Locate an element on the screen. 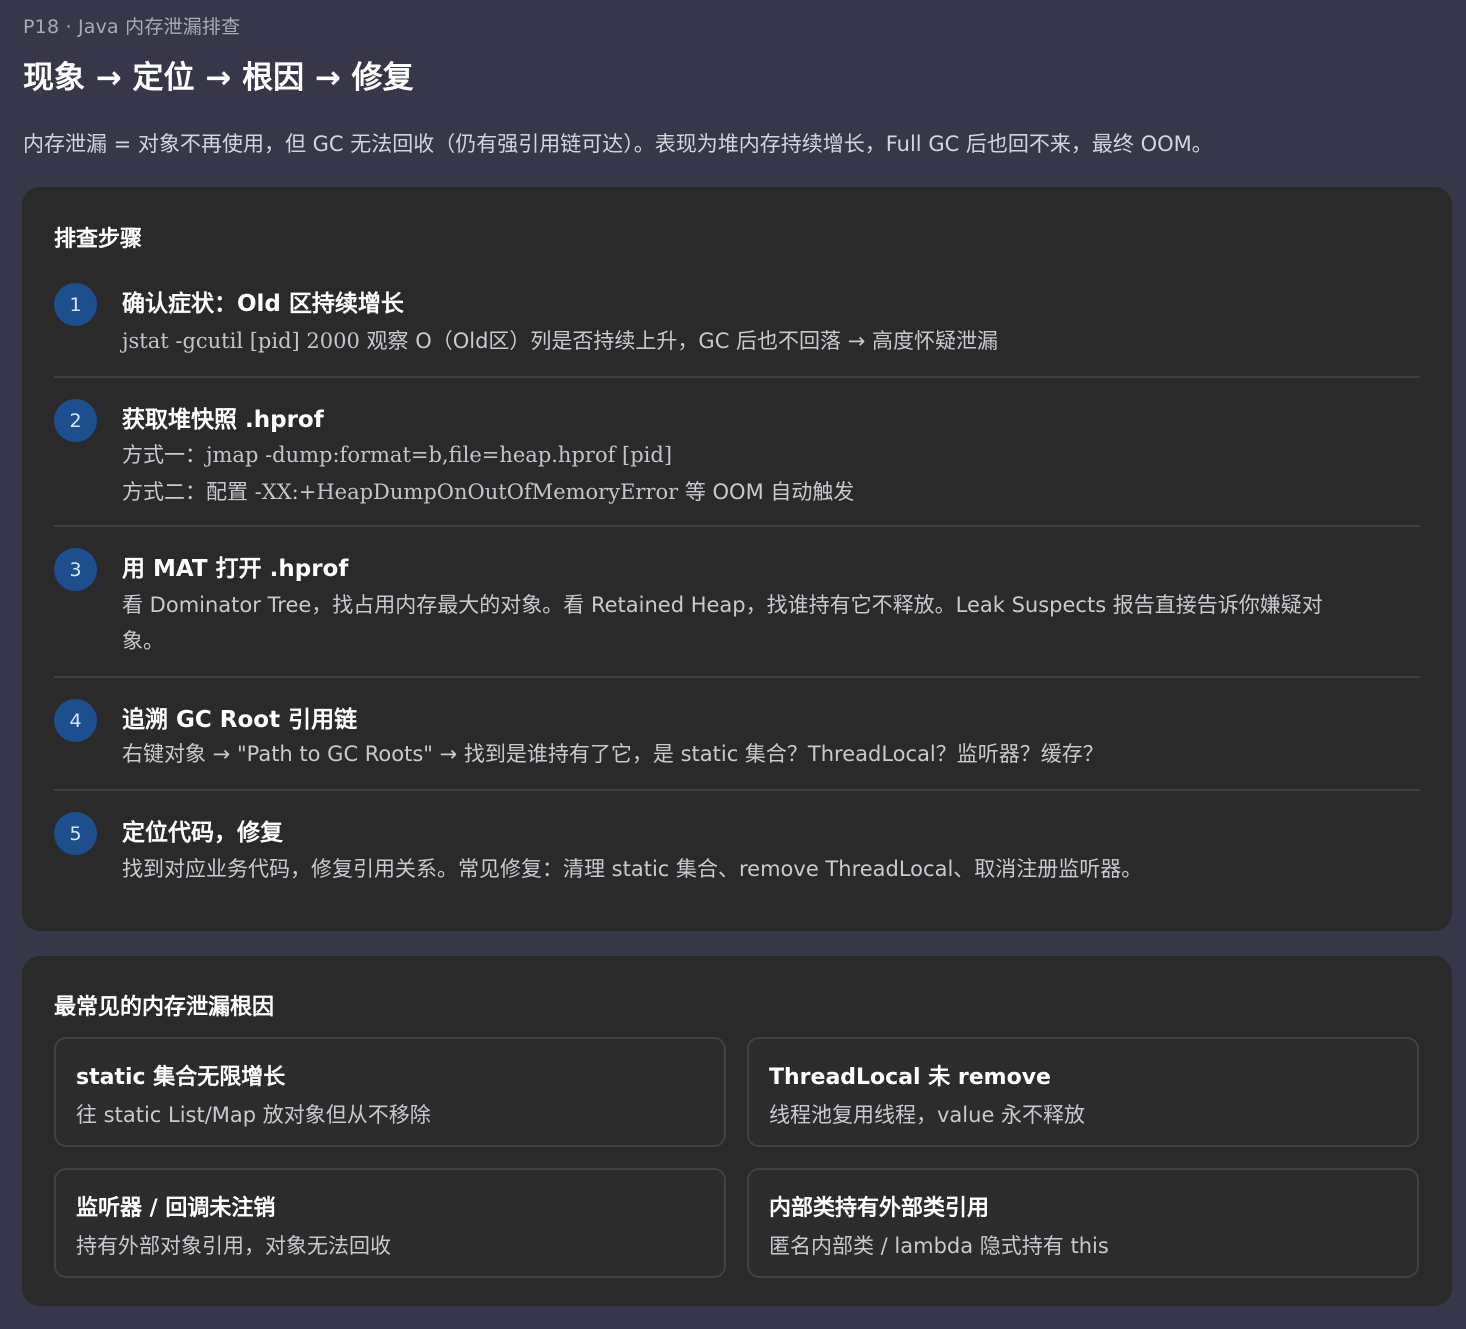 This screenshot has width=1466, height=1329. page-eyebrow: P18 · Java 内存泄漏排查 is located at coordinates (132, 27).